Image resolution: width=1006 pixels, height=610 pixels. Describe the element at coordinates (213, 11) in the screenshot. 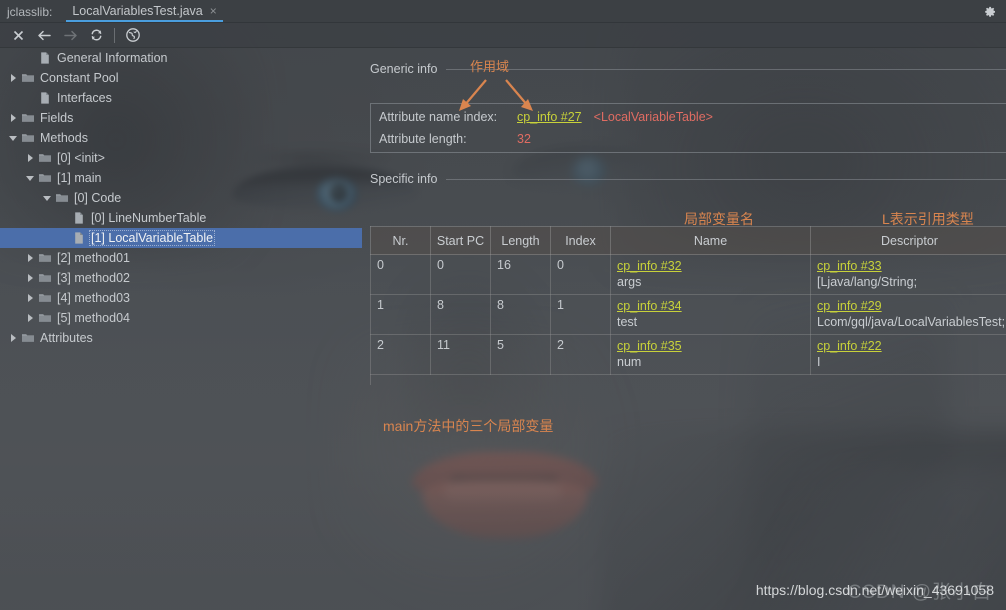

I see `close-icon: ×` at that location.